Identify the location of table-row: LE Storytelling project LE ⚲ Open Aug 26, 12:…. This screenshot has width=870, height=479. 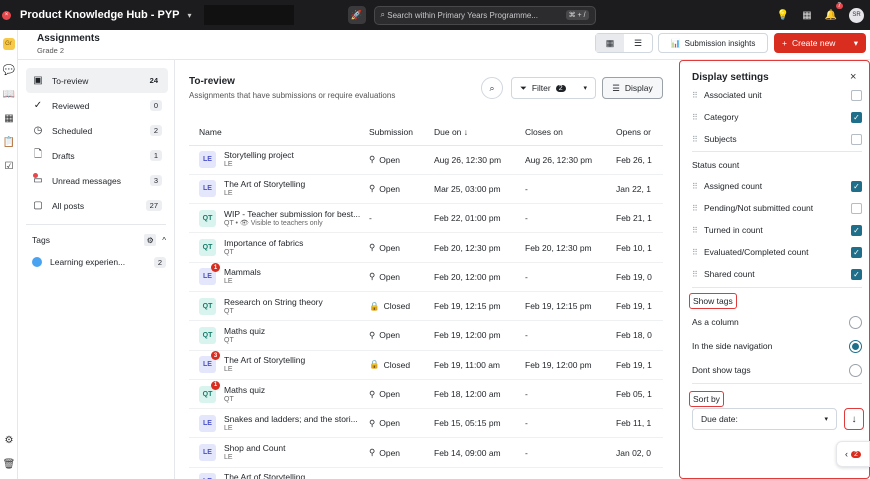
(426, 160).